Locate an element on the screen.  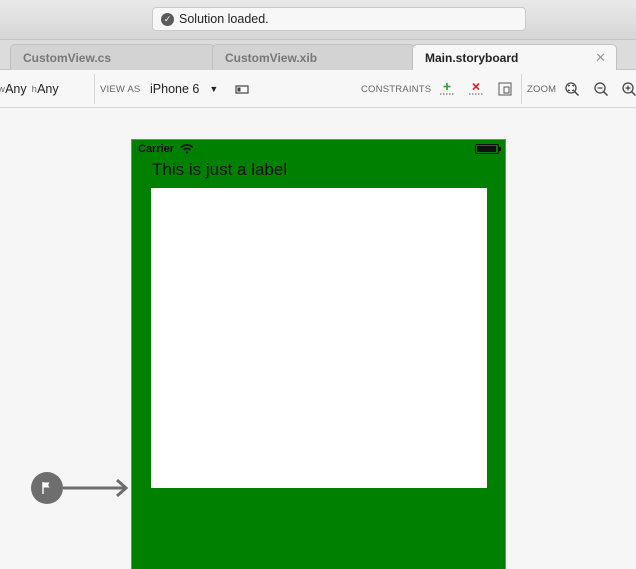
remove-constraints-icon is located at coordinates (476, 89).